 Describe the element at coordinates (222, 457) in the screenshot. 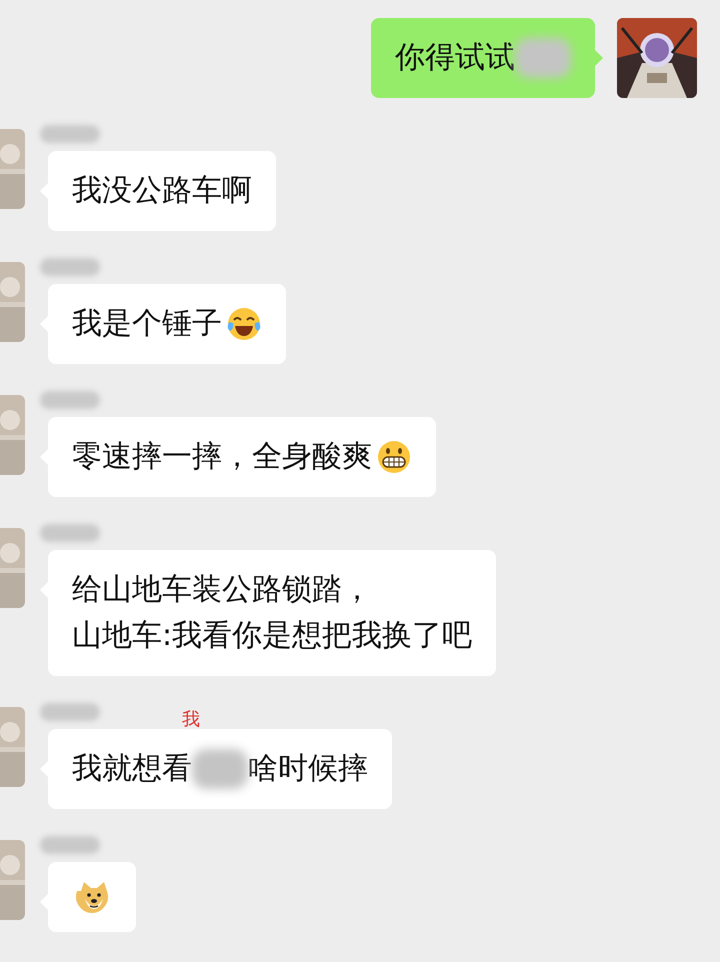

I see `message-text: 零速摔一摔，全身酸爽` at that location.